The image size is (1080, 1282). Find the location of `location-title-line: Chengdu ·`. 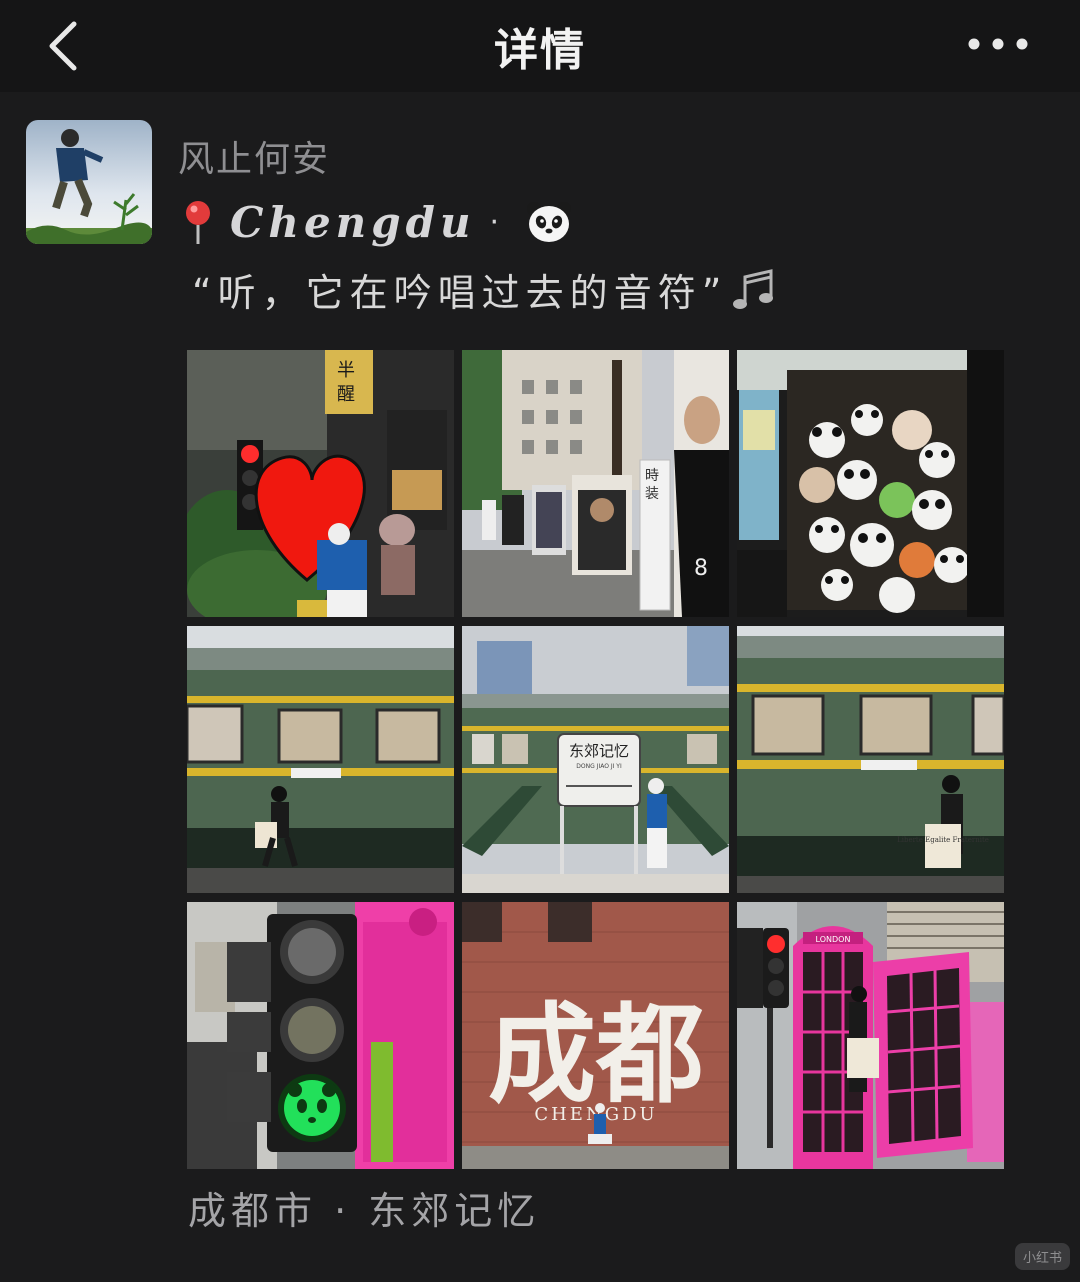

location-title-line: Chengdu · is located at coordinates (376, 222).